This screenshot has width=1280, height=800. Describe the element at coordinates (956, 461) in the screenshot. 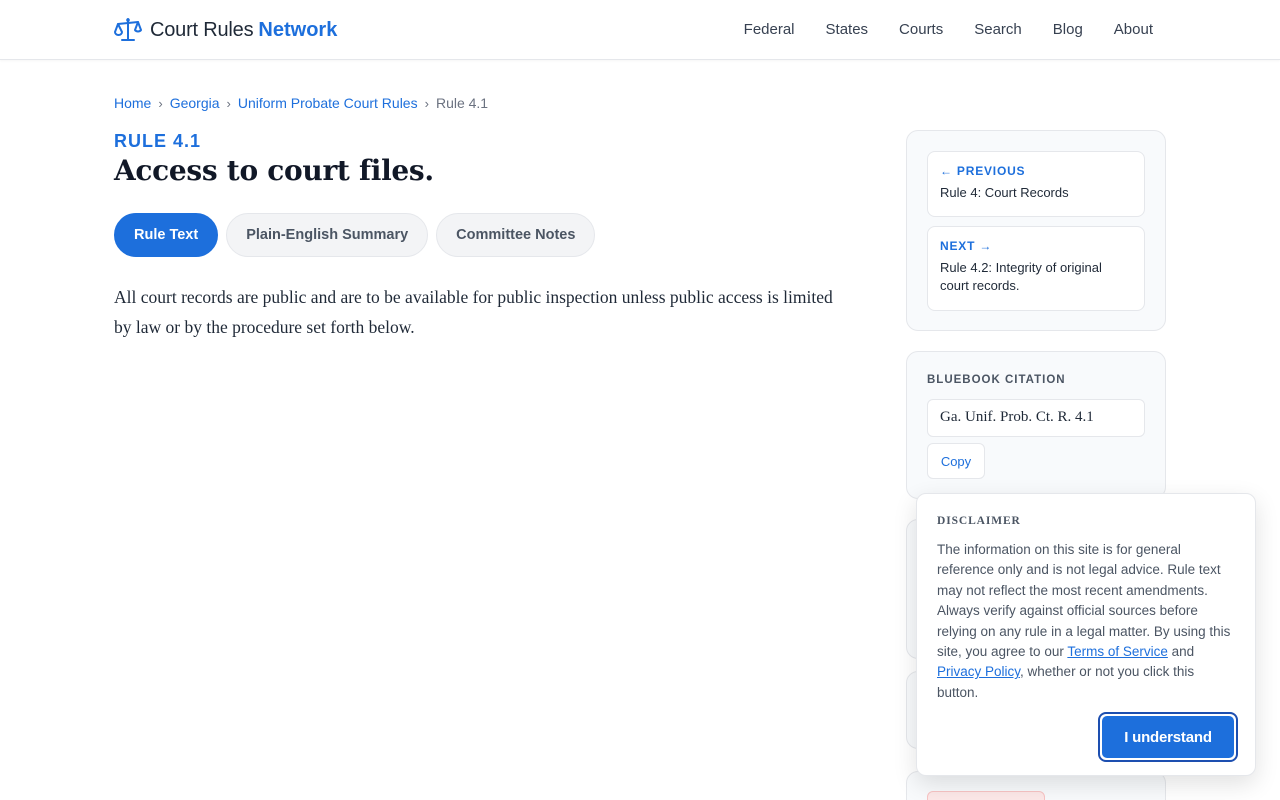

I see `copy-citation-button: Copy` at that location.